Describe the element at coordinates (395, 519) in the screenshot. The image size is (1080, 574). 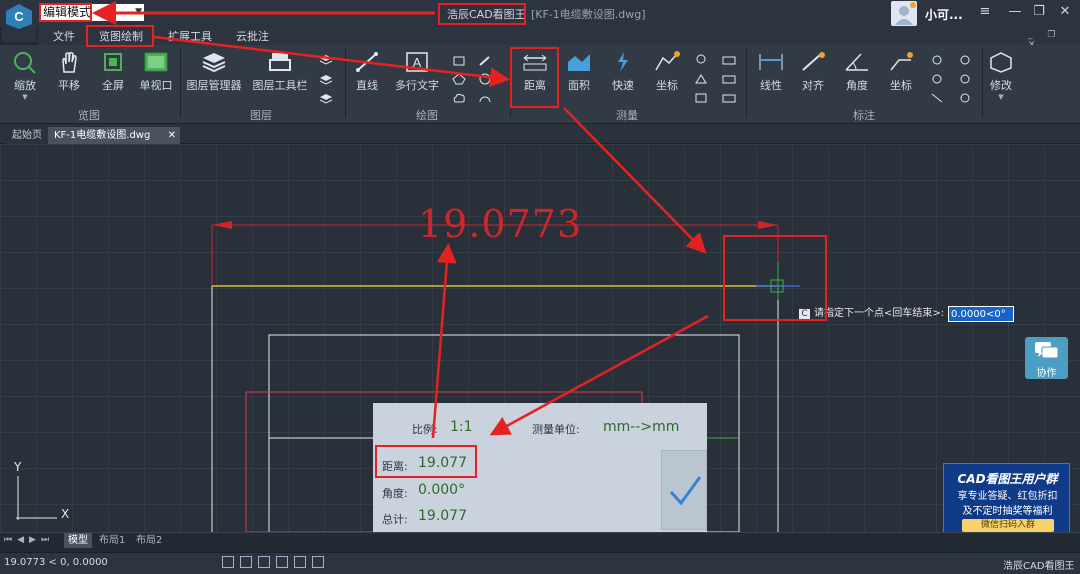
I see `total-result-label: 总计:` at that location.